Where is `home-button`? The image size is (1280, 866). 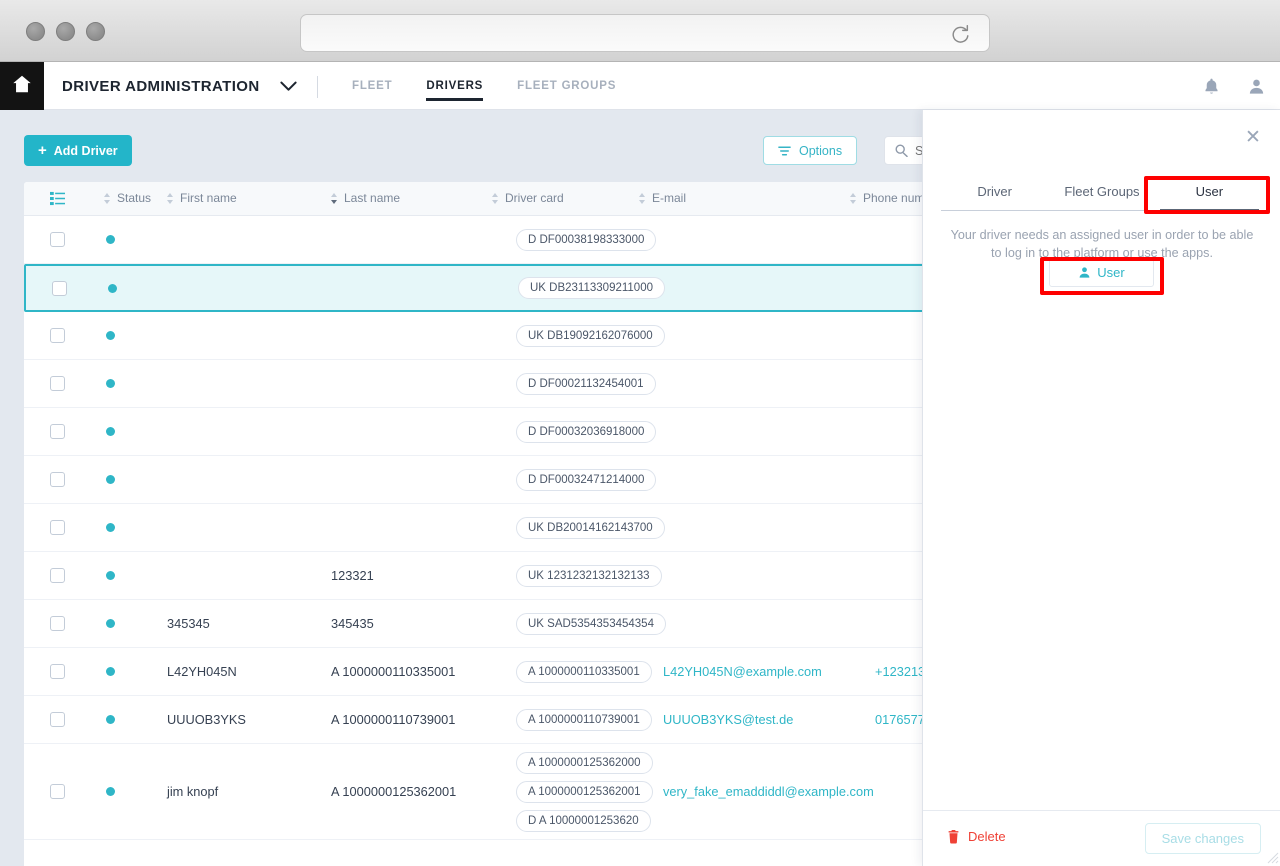 home-button is located at coordinates (22, 86).